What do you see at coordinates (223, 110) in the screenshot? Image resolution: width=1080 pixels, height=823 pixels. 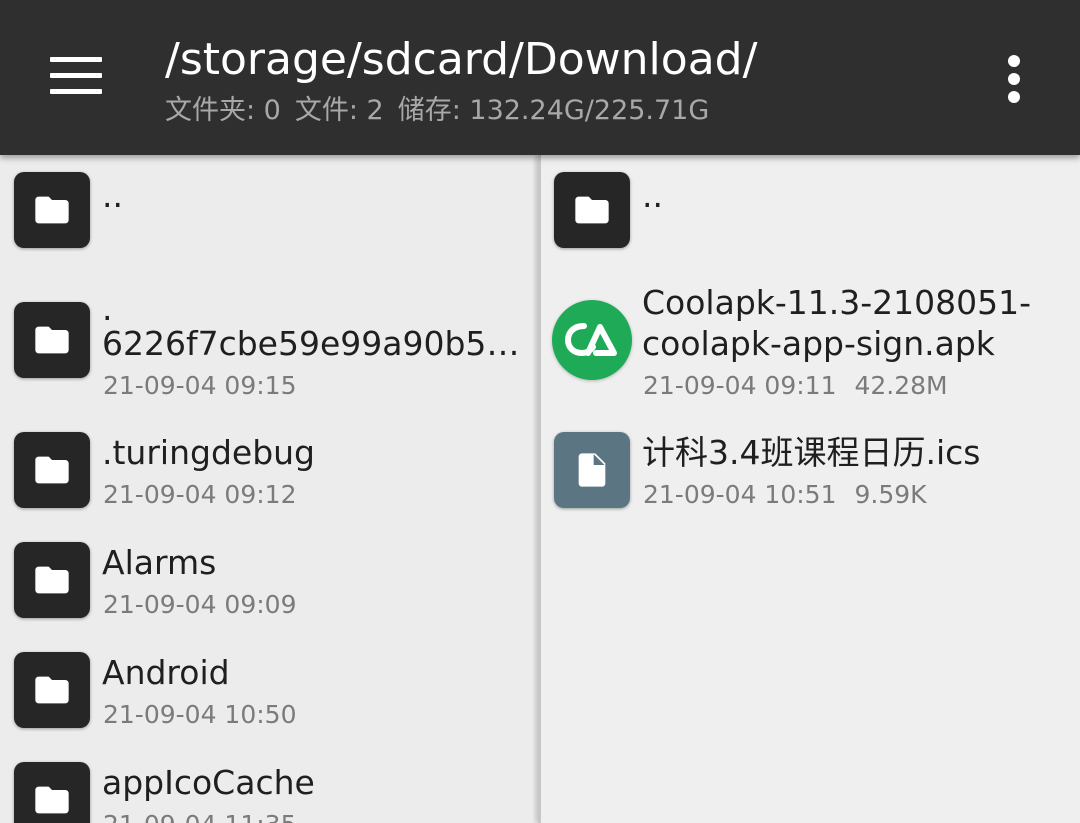 I see `folder-count: 文件夹: 0` at bounding box center [223, 110].